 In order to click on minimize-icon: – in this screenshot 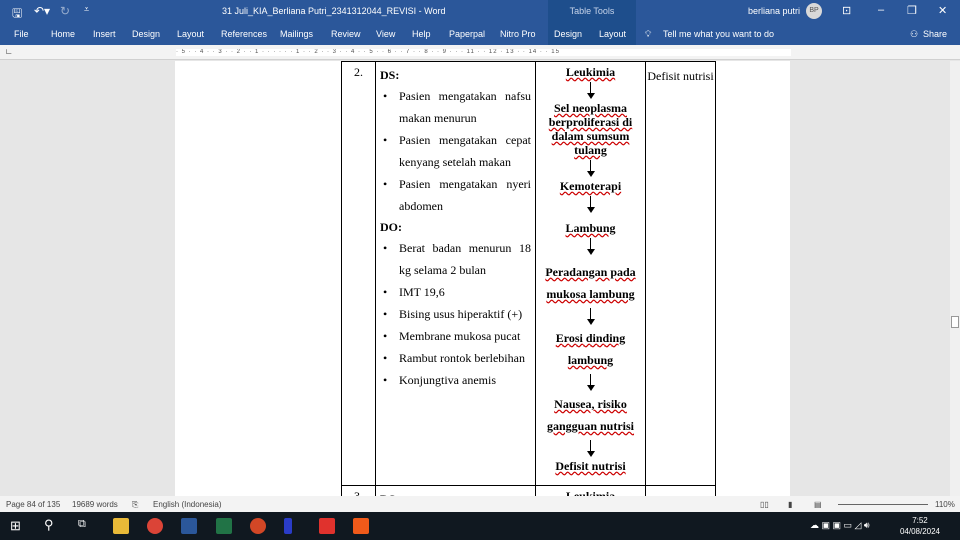, I will do `click(881, 10)`.